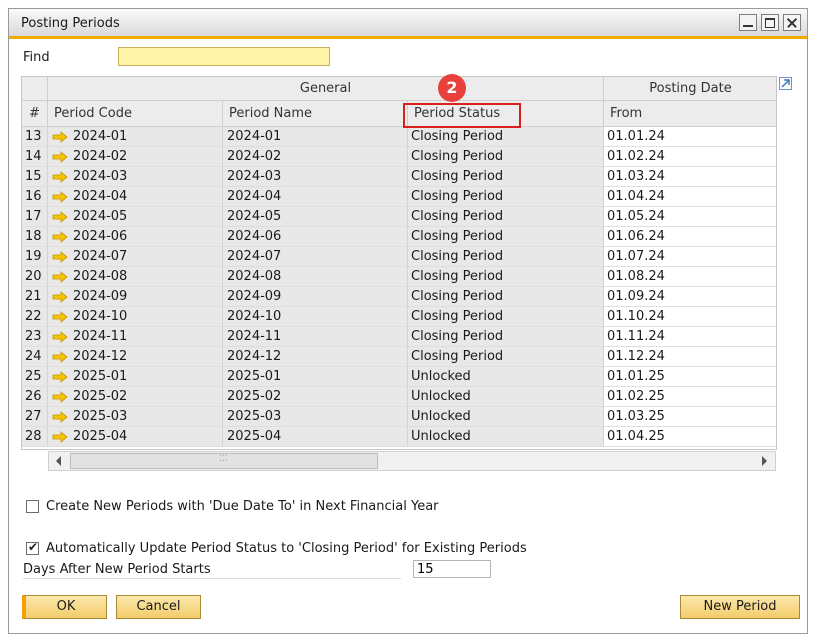 This screenshot has width=821, height=641. What do you see at coordinates (135, 397) in the screenshot?
I see `period-code-cell: 2025-02` at bounding box center [135, 397].